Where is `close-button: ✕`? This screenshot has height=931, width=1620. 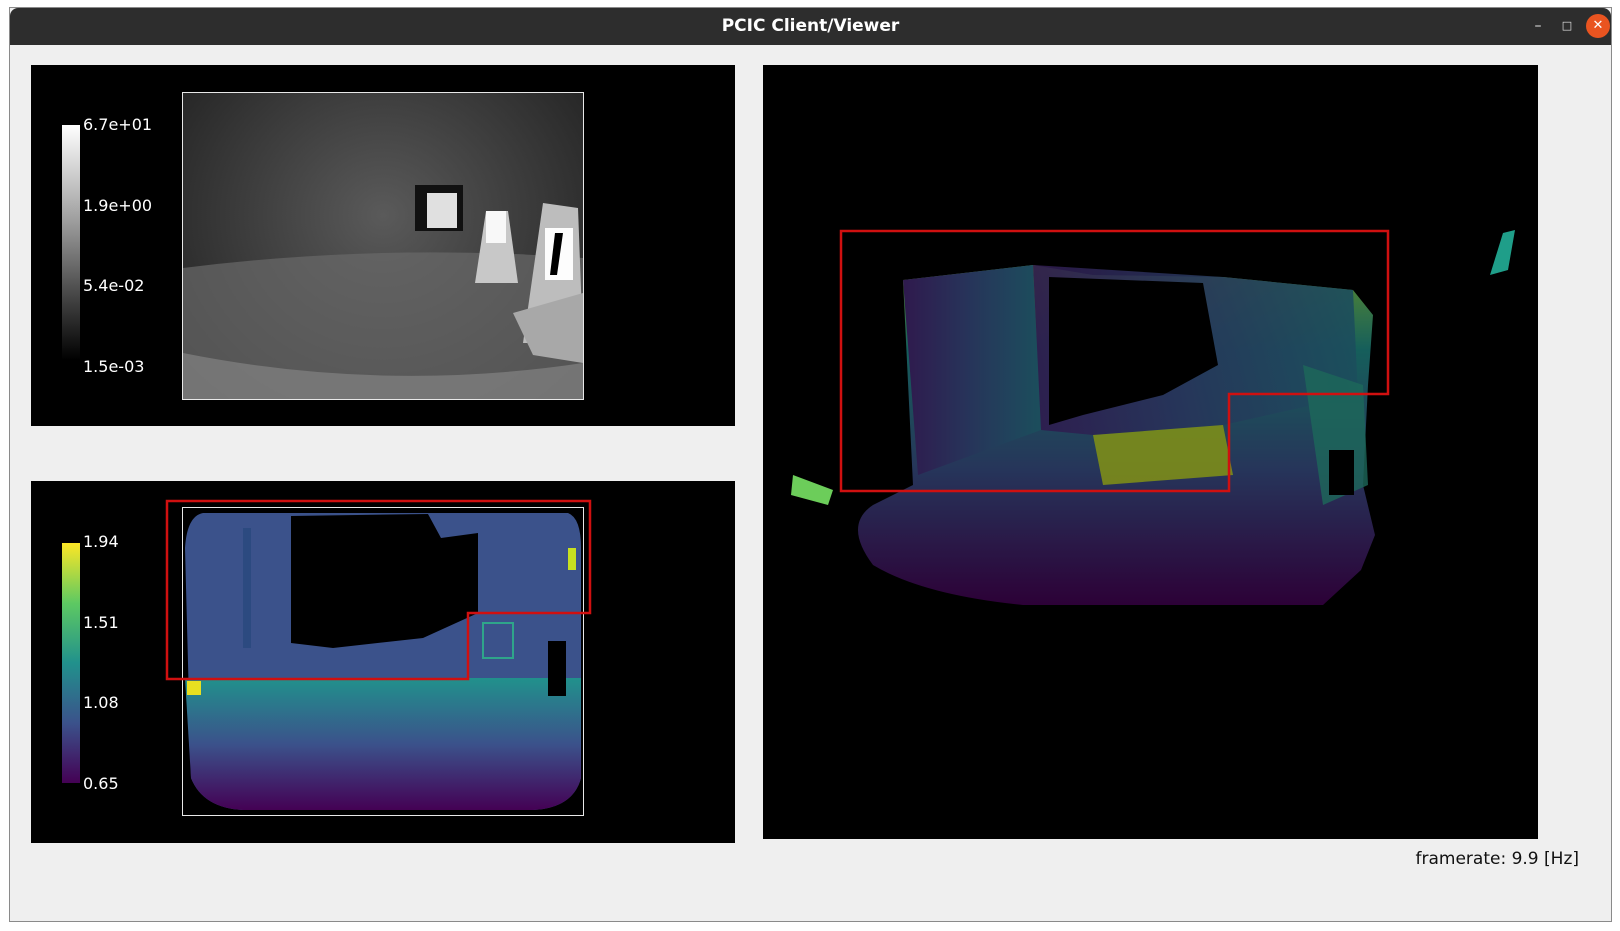 close-button: ✕ is located at coordinates (1598, 26).